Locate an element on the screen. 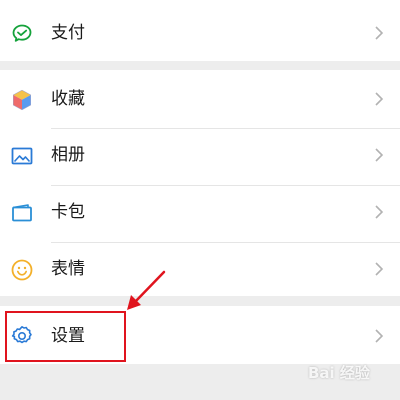  menu-item-card-wallet: 卡包 is located at coordinates (200, 214).